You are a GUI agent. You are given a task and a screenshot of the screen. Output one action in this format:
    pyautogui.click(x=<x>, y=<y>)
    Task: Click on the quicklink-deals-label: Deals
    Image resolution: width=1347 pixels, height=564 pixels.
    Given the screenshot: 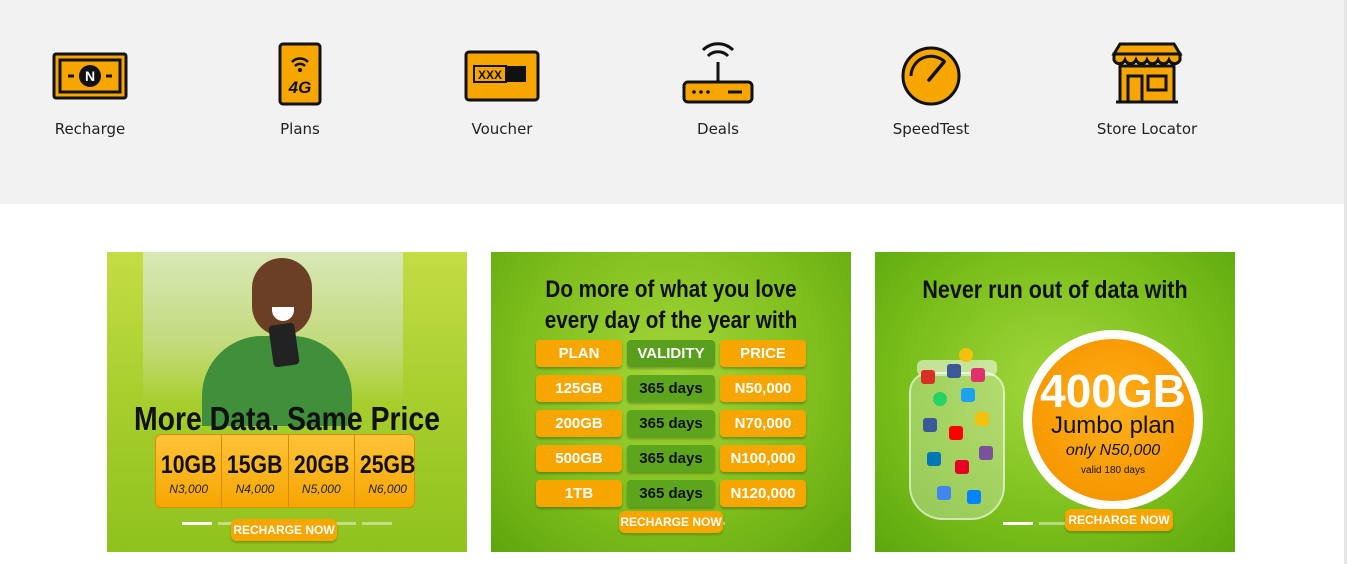 What is the action you would take?
    pyautogui.click(x=718, y=129)
    